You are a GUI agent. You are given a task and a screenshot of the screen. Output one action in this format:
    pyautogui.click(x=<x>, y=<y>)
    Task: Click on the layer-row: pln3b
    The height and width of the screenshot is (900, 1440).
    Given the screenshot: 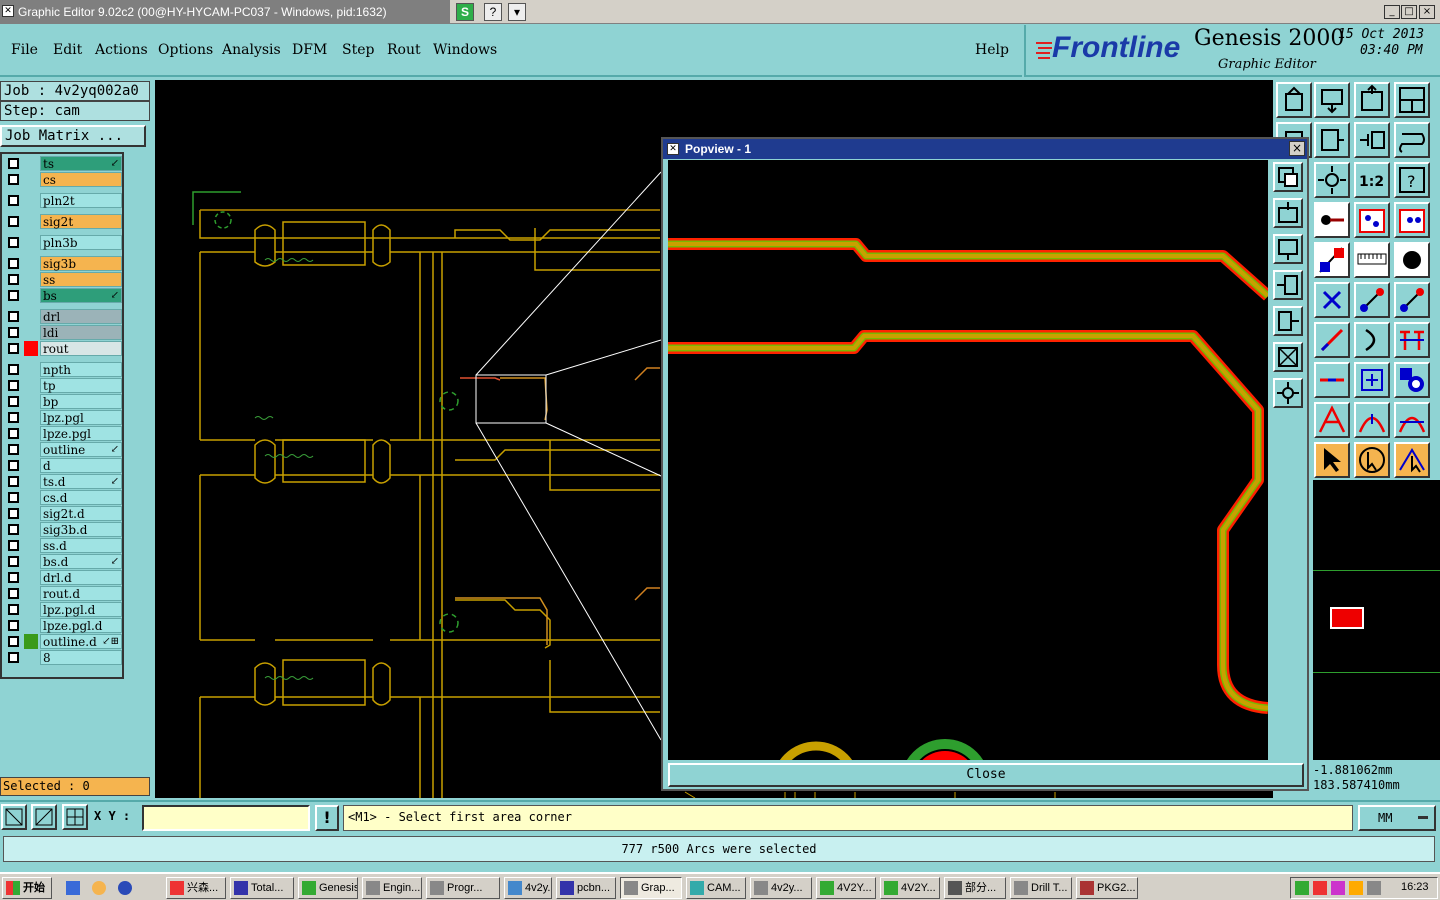 What is the action you would take?
    pyautogui.click(x=64, y=242)
    